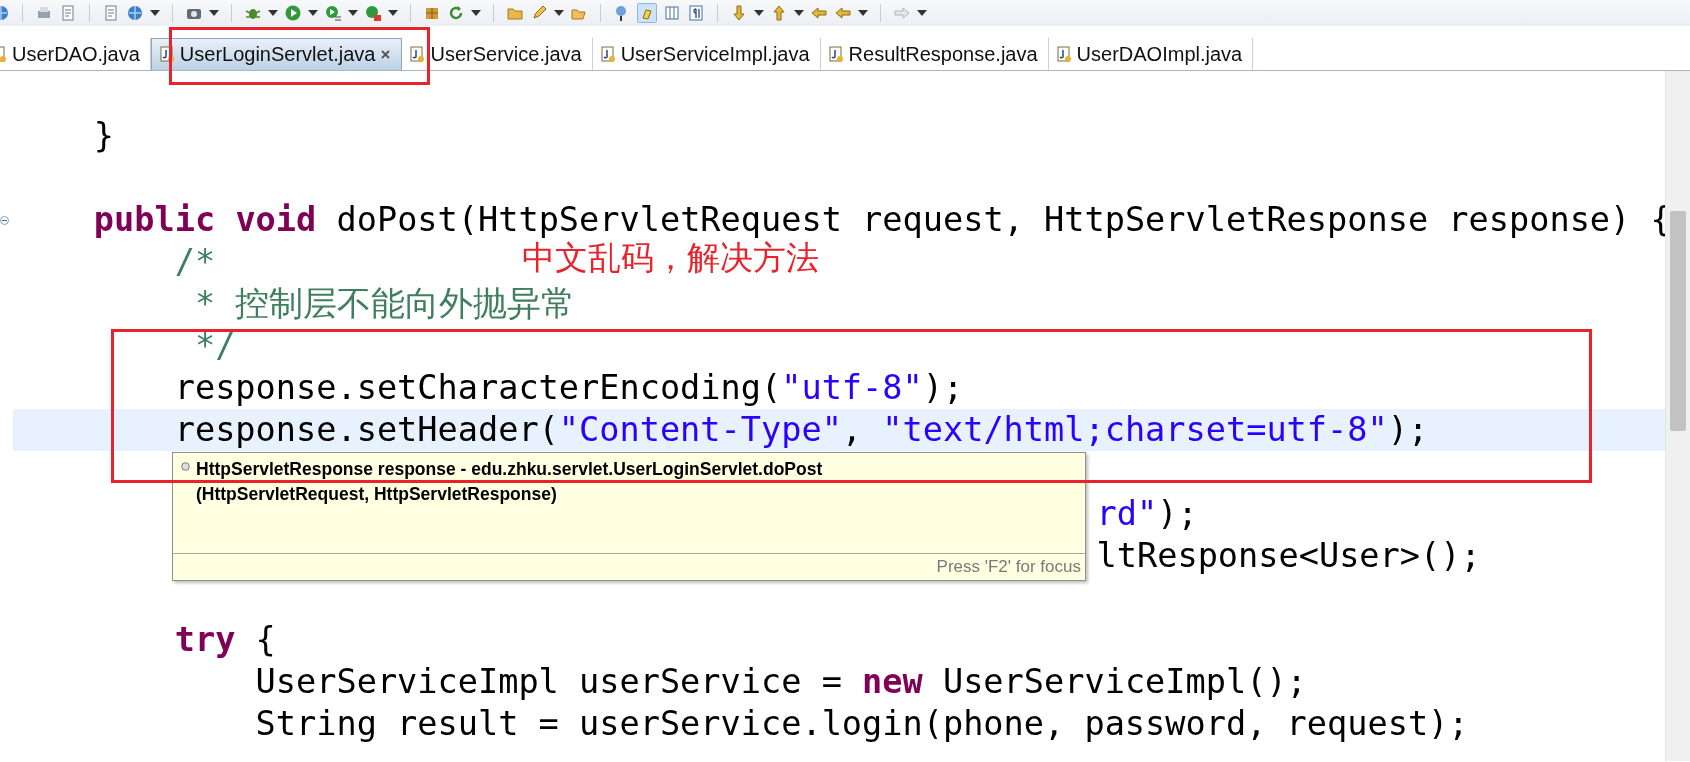 This screenshot has height=762, width=1690. What do you see at coordinates (672, 13) in the screenshot?
I see `columns-icon` at bounding box center [672, 13].